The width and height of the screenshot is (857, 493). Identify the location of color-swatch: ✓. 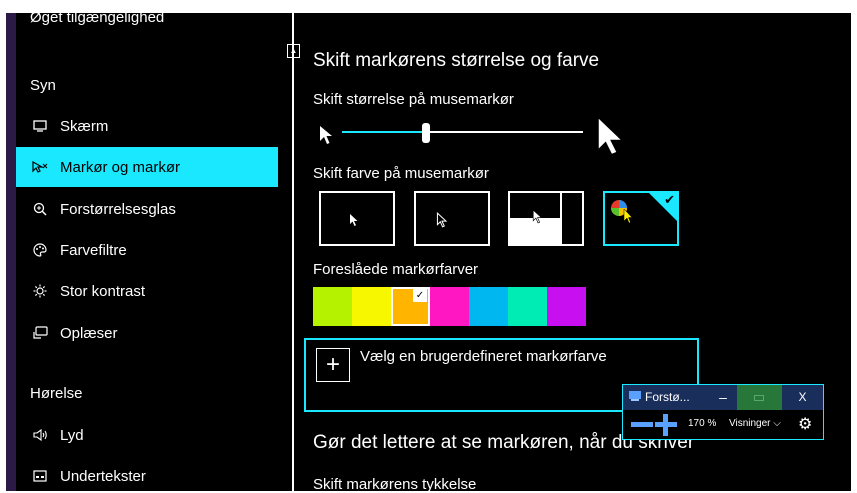
(410, 306).